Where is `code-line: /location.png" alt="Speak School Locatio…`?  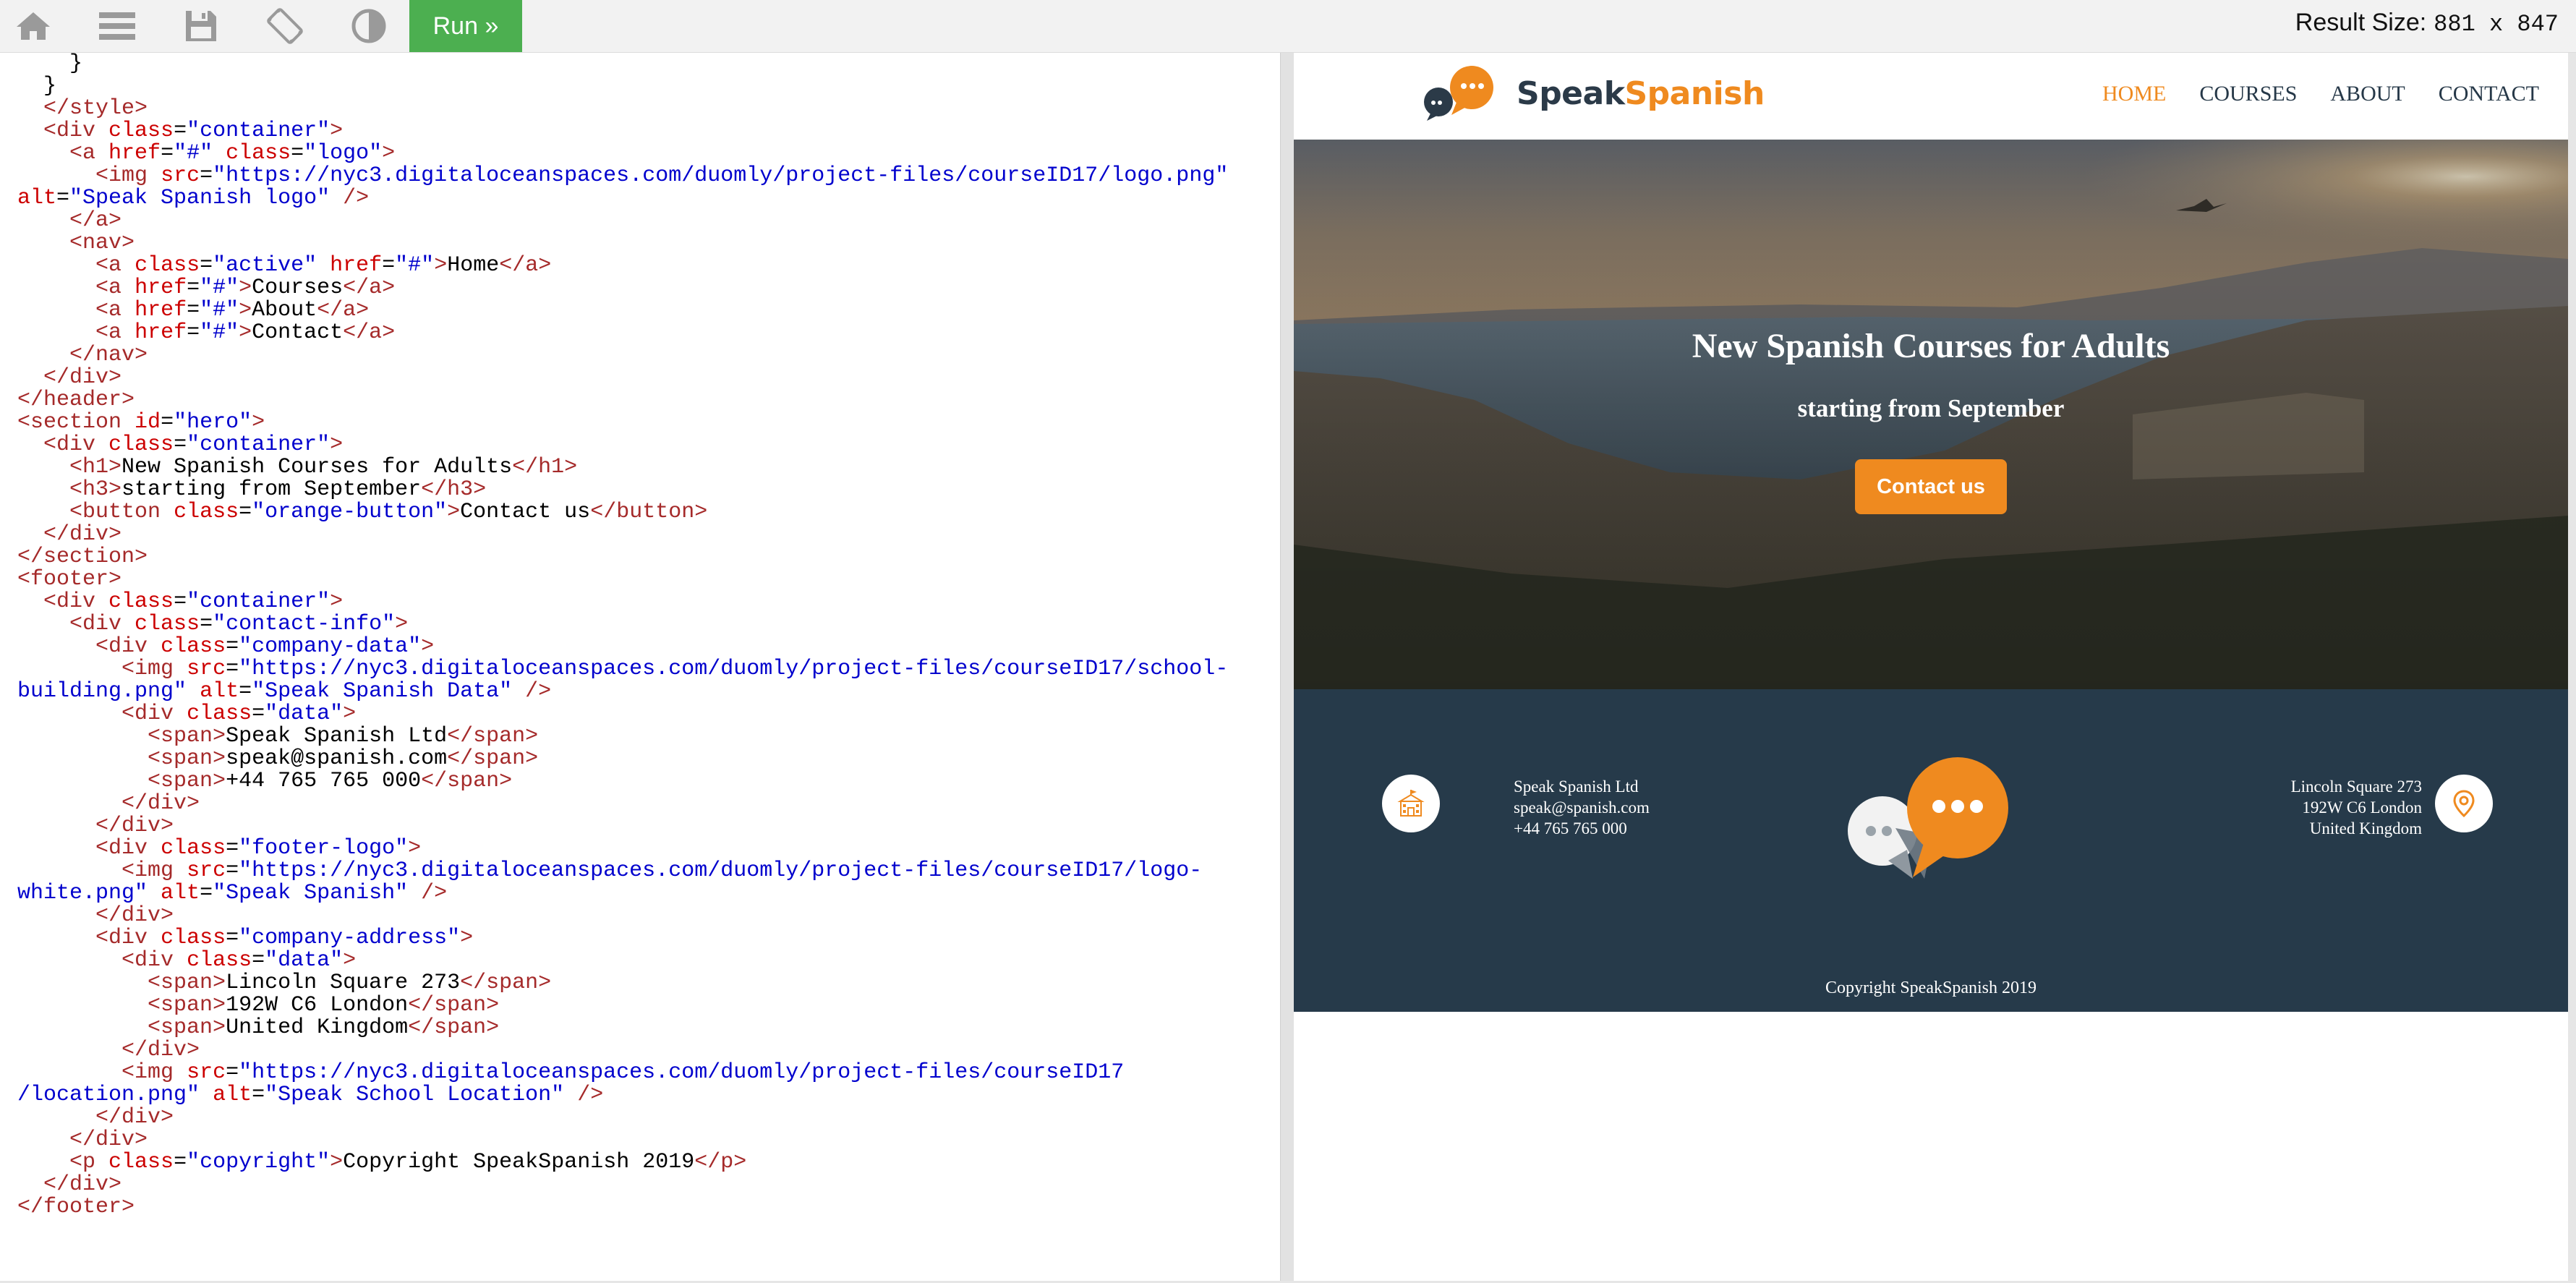
code-line: /location.png" alt="Speak School Locatio… is located at coordinates (648, 1095).